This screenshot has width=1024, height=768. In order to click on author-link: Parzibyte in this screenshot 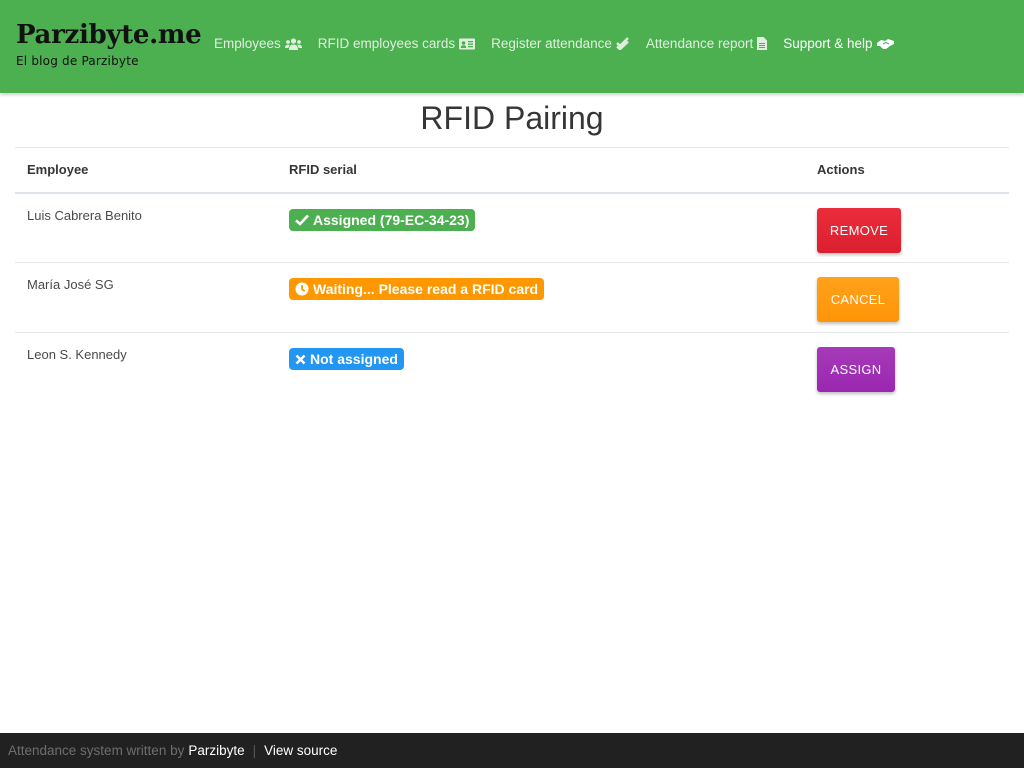, I will do `click(216, 750)`.